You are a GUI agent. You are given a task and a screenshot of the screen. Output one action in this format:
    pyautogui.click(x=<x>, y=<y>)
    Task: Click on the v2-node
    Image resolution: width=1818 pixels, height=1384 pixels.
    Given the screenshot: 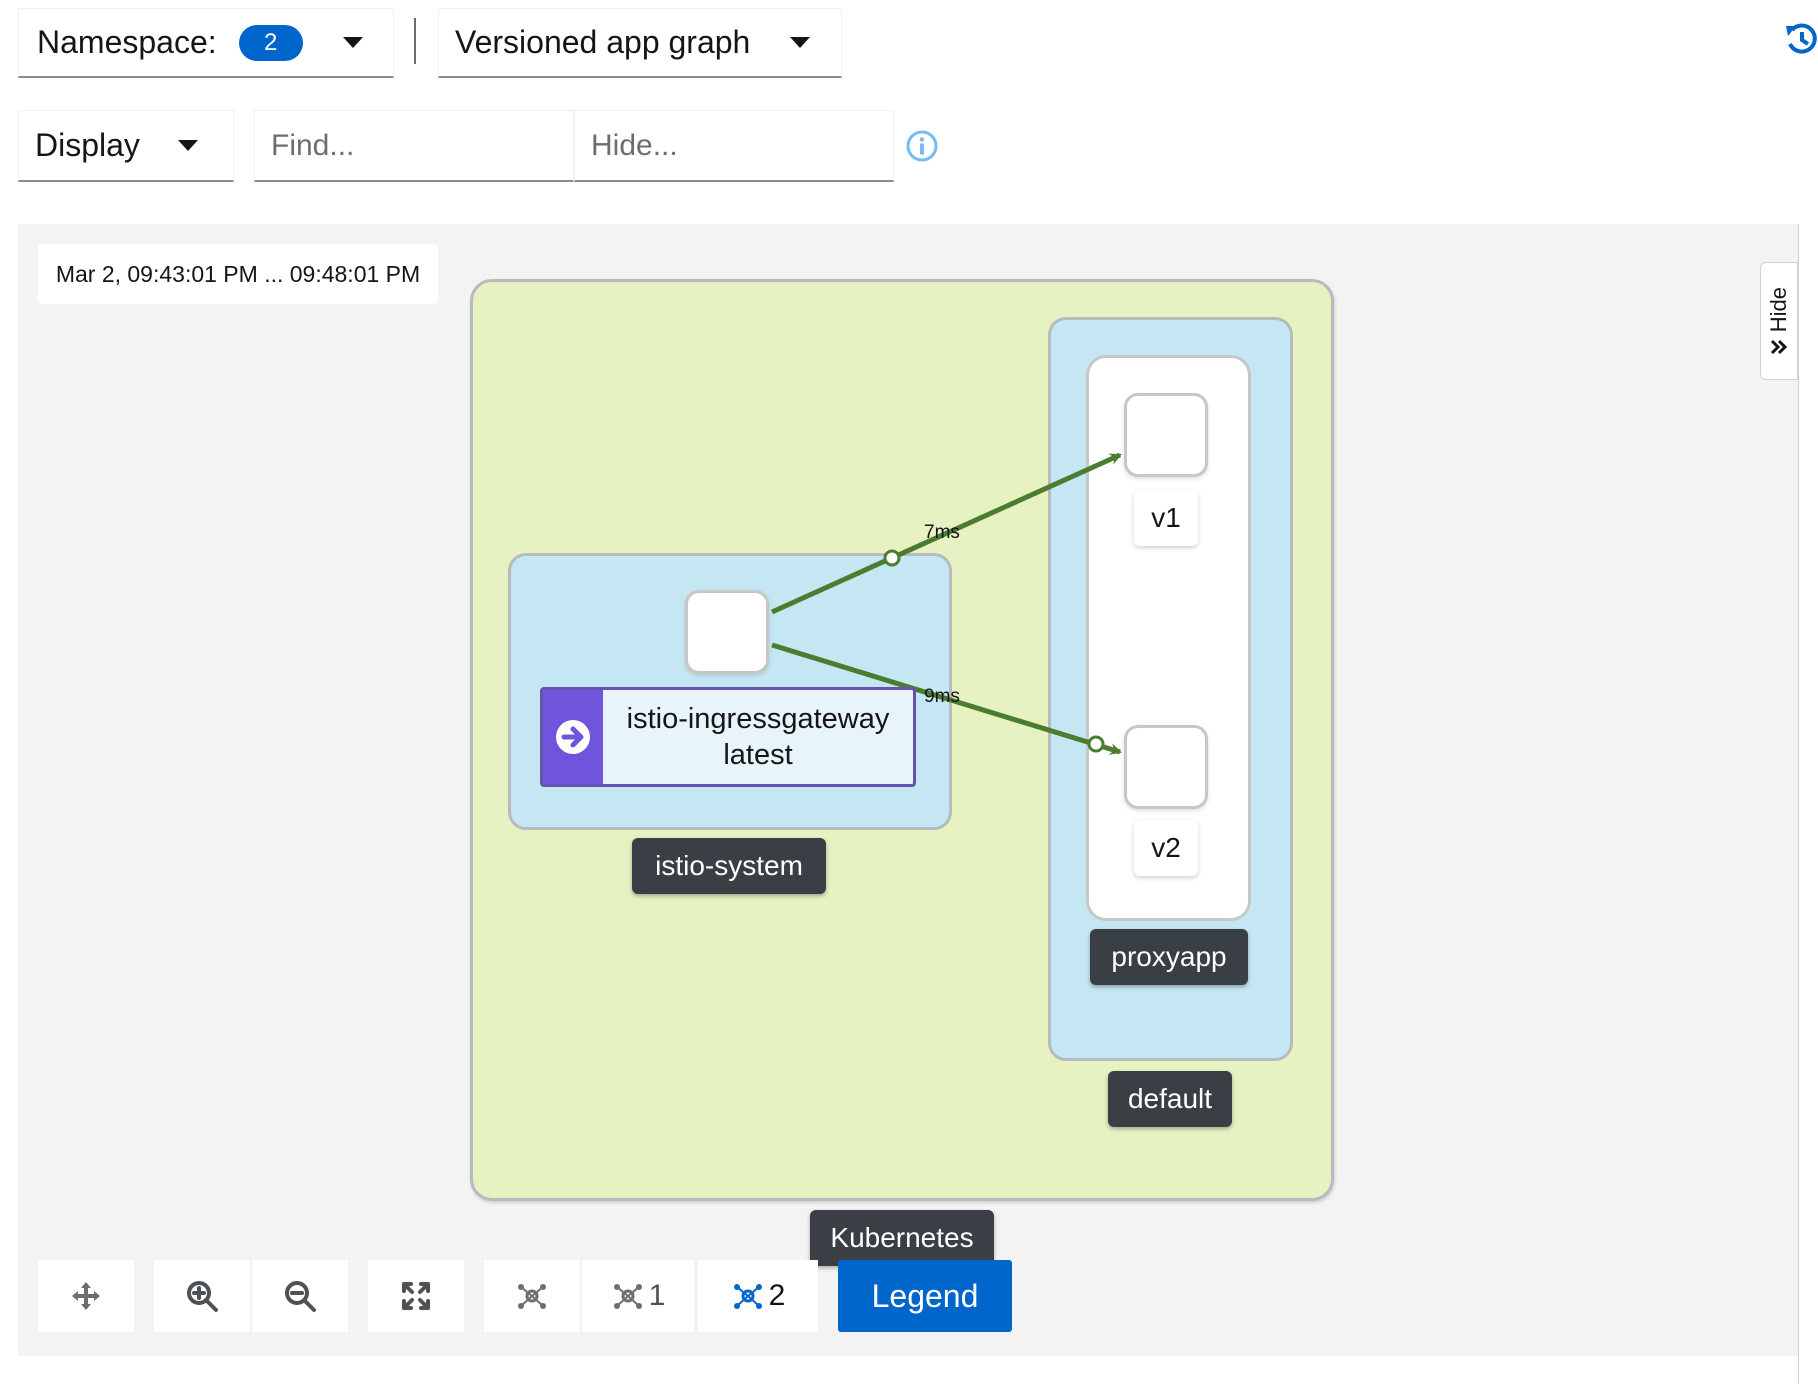 What is the action you would take?
    pyautogui.click(x=1166, y=767)
    